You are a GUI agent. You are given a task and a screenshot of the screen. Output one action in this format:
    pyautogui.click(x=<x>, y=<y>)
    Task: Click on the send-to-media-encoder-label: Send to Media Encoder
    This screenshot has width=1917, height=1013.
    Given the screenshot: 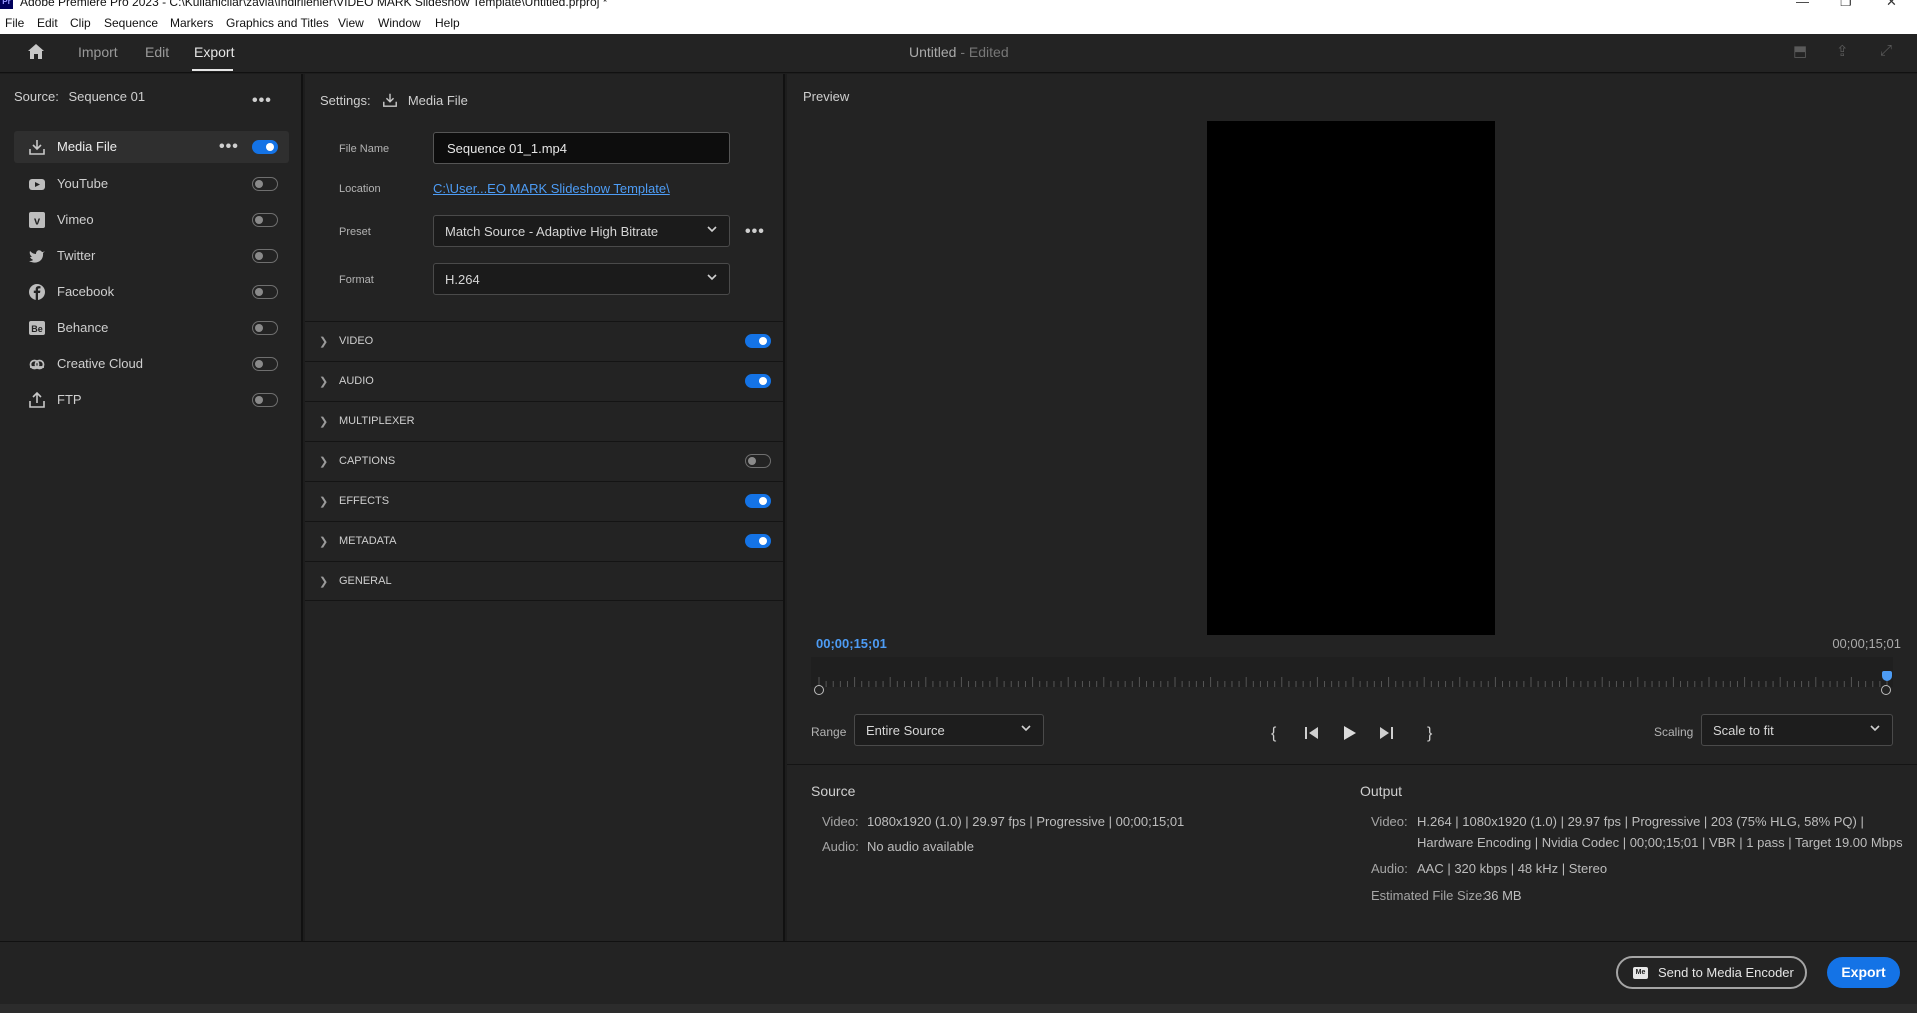 What is the action you would take?
    pyautogui.click(x=1726, y=972)
    